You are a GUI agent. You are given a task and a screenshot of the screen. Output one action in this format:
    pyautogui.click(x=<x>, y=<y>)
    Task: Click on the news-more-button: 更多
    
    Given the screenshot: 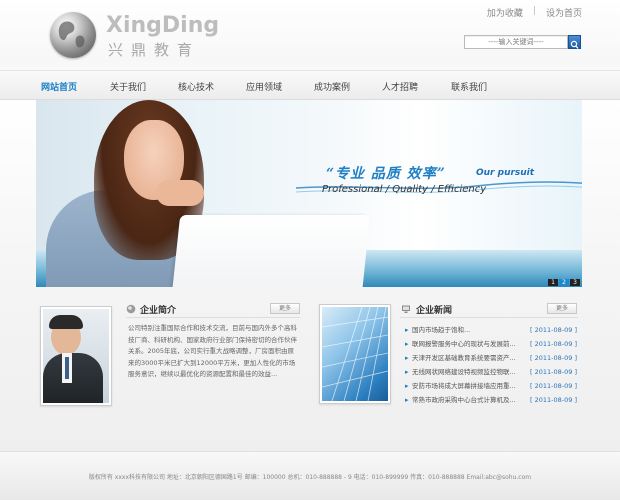 What is the action you would take?
    pyautogui.click(x=562, y=308)
    